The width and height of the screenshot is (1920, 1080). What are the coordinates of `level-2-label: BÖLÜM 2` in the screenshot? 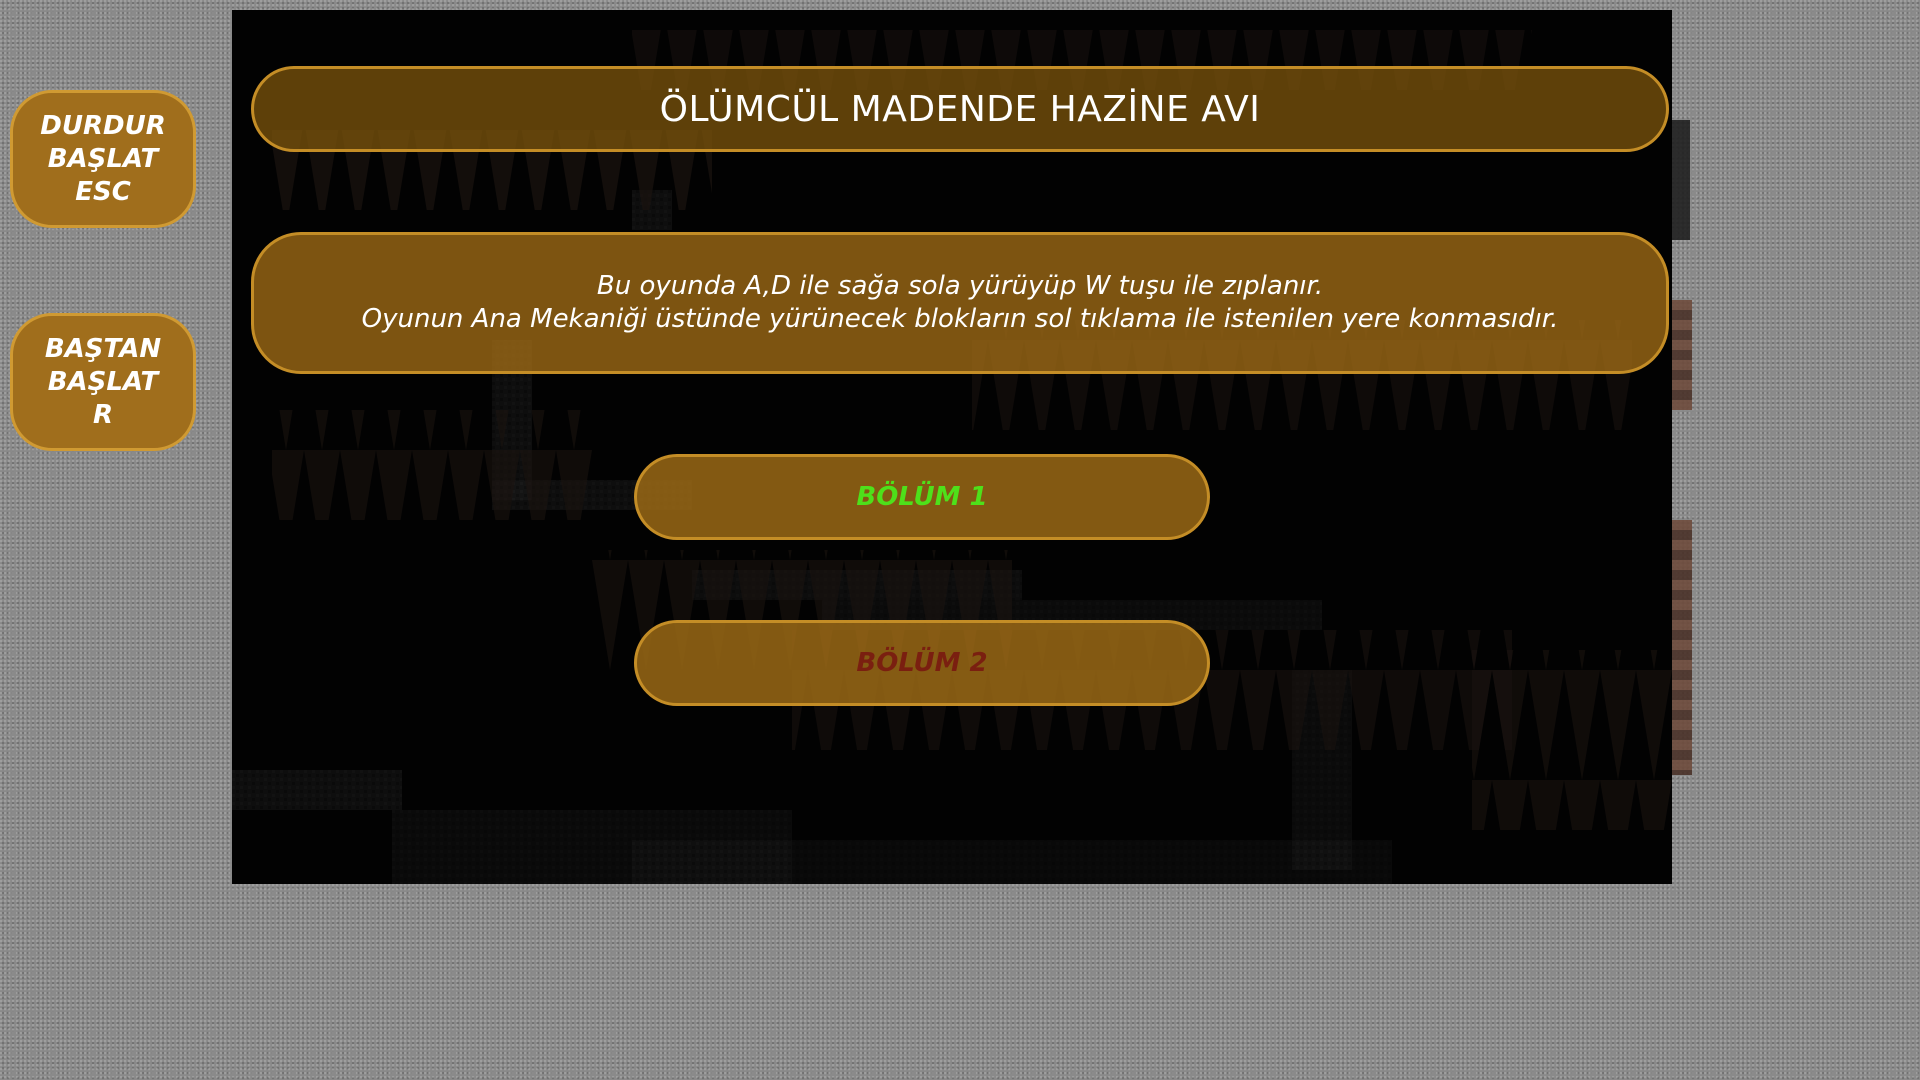 It's located at (922, 663).